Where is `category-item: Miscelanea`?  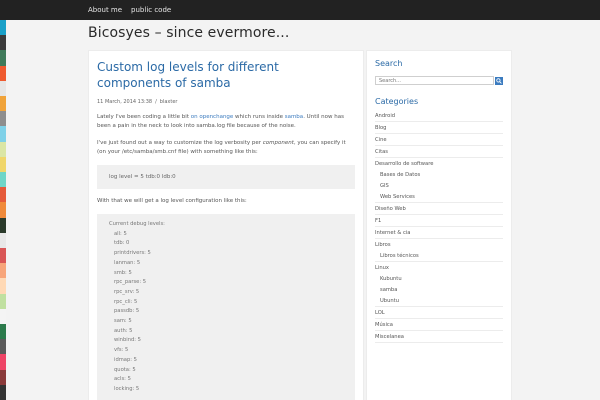 category-item: Miscelanea is located at coordinates (439, 337).